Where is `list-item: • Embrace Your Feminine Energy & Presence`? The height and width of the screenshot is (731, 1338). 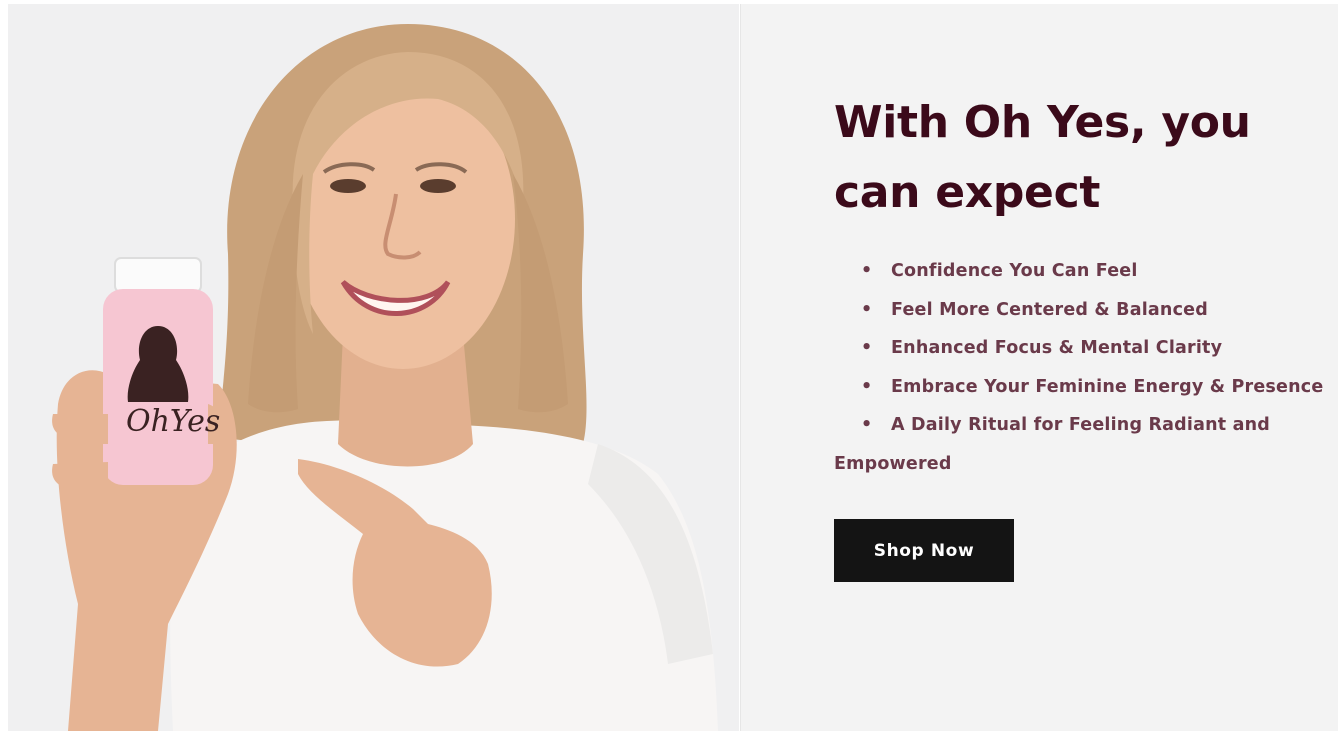
list-item: • Embrace Your Feminine Energy & Presence is located at coordinates (1096, 387).